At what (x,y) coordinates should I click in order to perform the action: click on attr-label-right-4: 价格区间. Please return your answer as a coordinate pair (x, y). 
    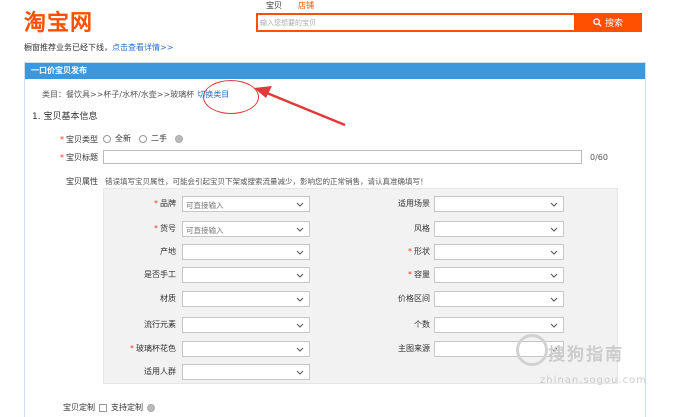
    Looking at the image, I should click on (414, 298).